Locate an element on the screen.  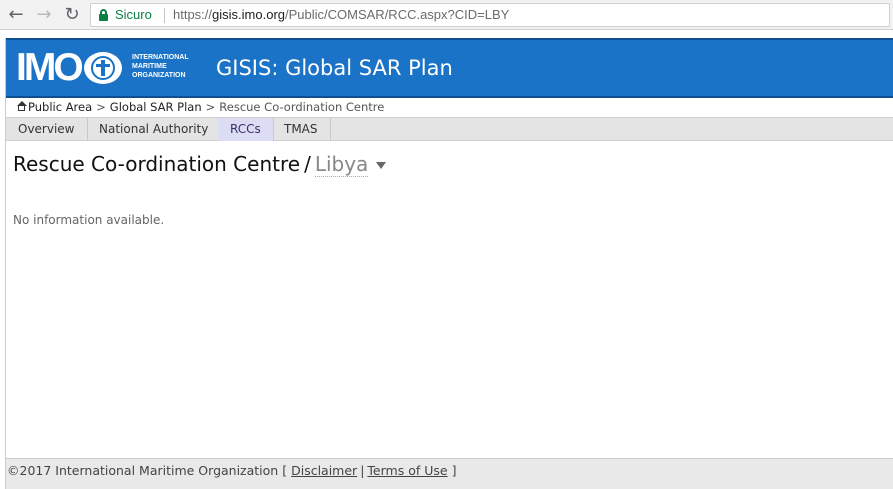
tab-bar: Overview National Authority RCCs TMAS is located at coordinates (449, 129).